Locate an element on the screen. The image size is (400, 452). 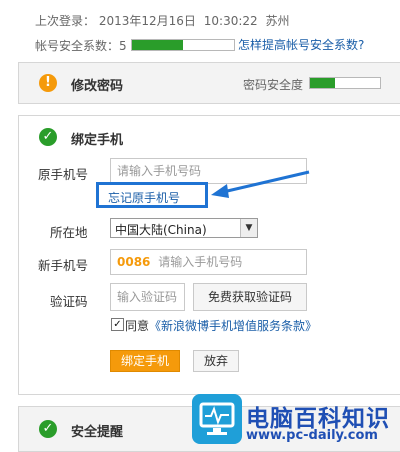
change-password-title: 修改密码 is located at coordinates (97, 86).